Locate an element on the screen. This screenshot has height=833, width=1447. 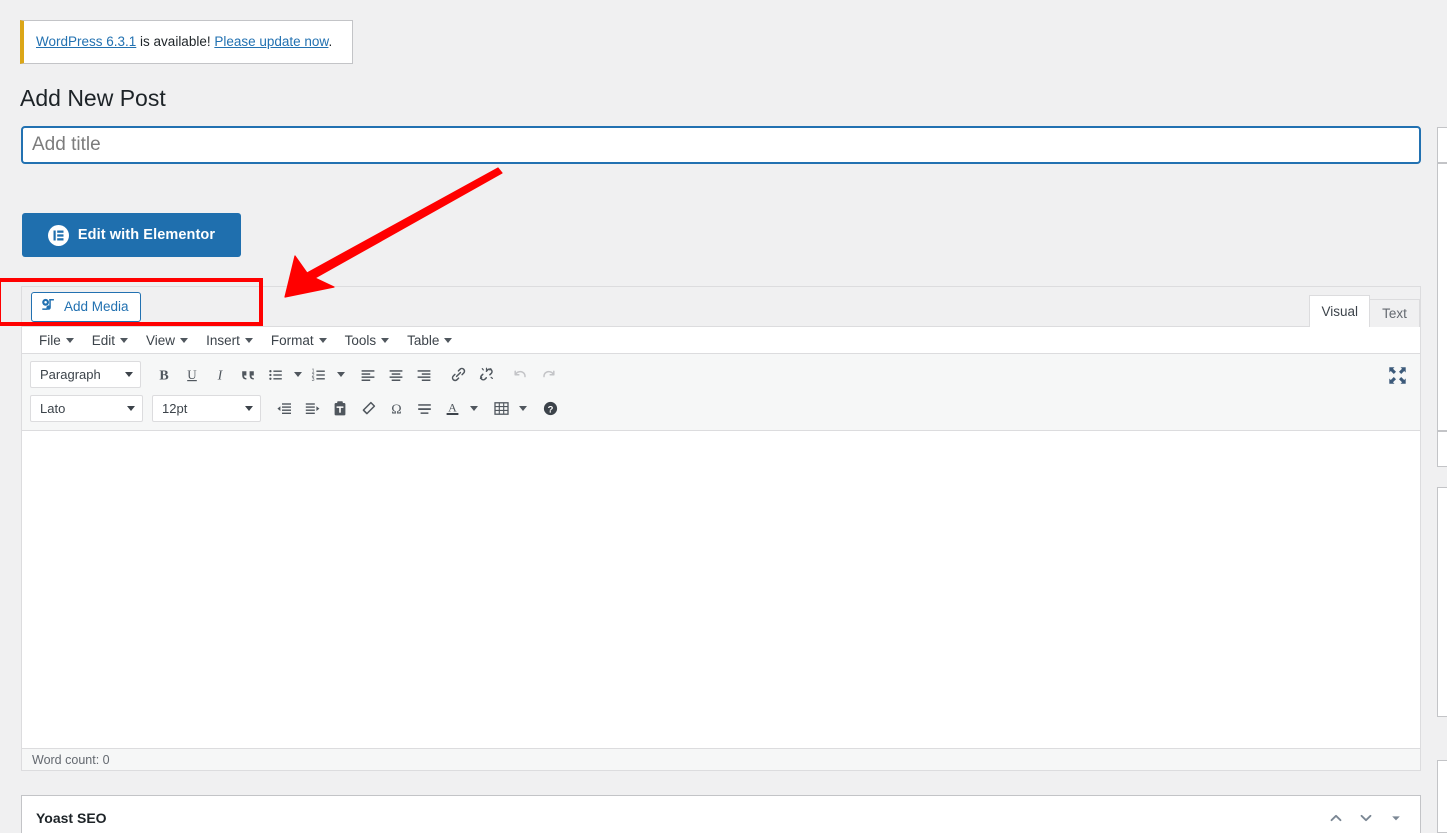
post-title-input is located at coordinates (721, 145).